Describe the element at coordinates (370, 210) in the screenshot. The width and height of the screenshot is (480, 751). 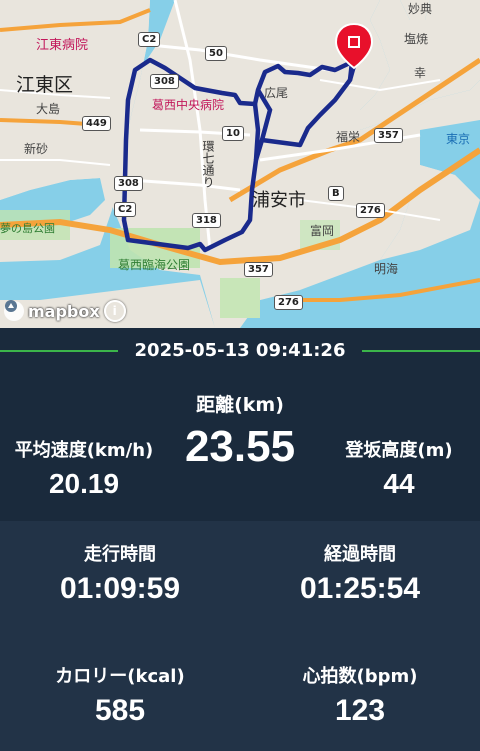
I see `route-shield-276: 276` at that location.